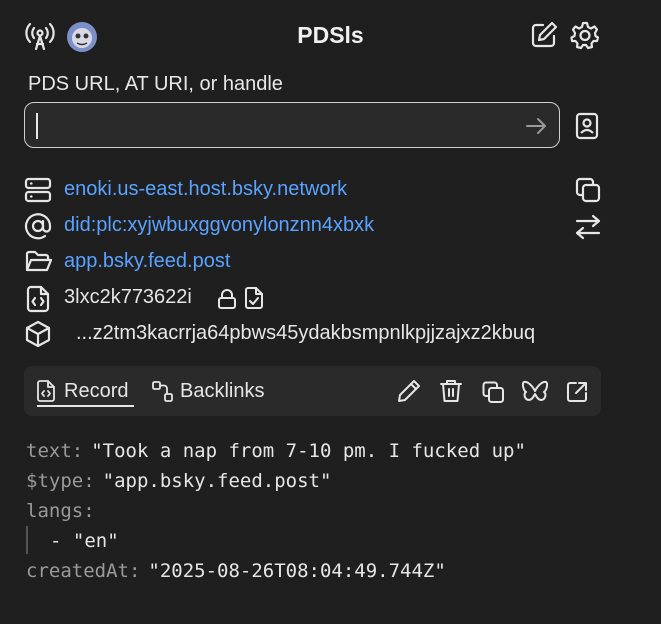 This screenshot has height=624, width=661. Describe the element at coordinates (38, 334) in the screenshot. I see `box-icon` at that location.